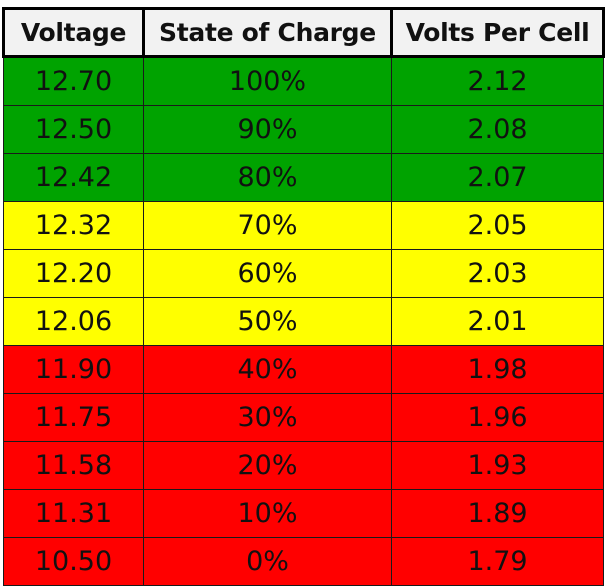 The height and width of the screenshot is (586, 610). I want to click on table-row: 12.70 100% 2.12, so click(303, 81).